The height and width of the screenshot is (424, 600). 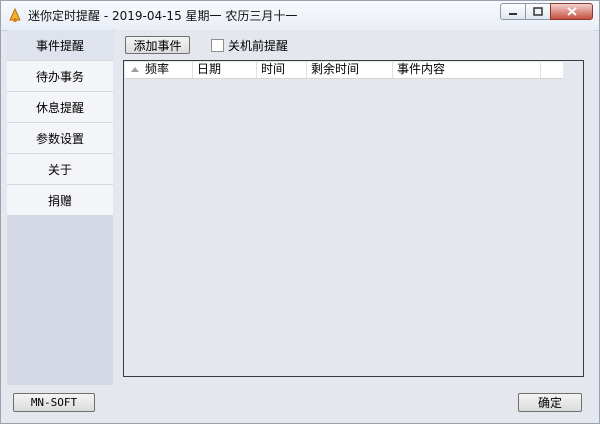 What do you see at coordinates (467, 70) in the screenshot?
I see `column-header-content: 事件内容` at bounding box center [467, 70].